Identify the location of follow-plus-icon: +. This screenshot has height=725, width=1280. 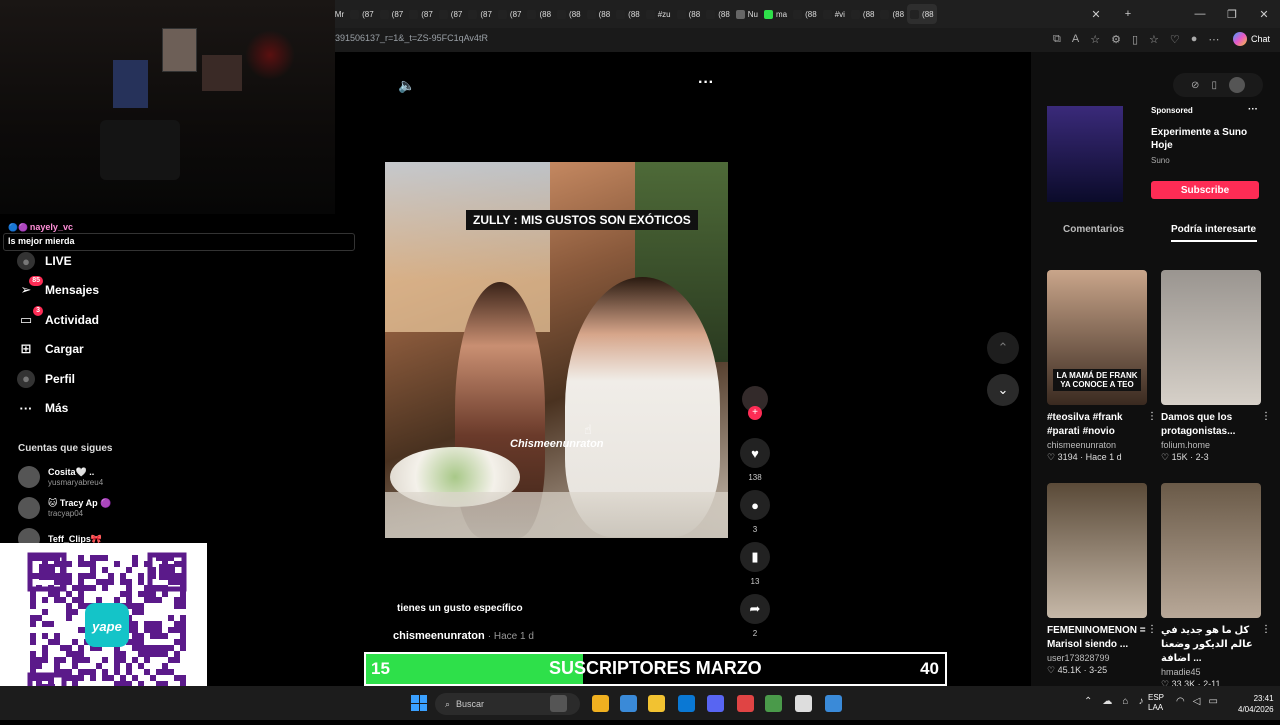
(755, 413).